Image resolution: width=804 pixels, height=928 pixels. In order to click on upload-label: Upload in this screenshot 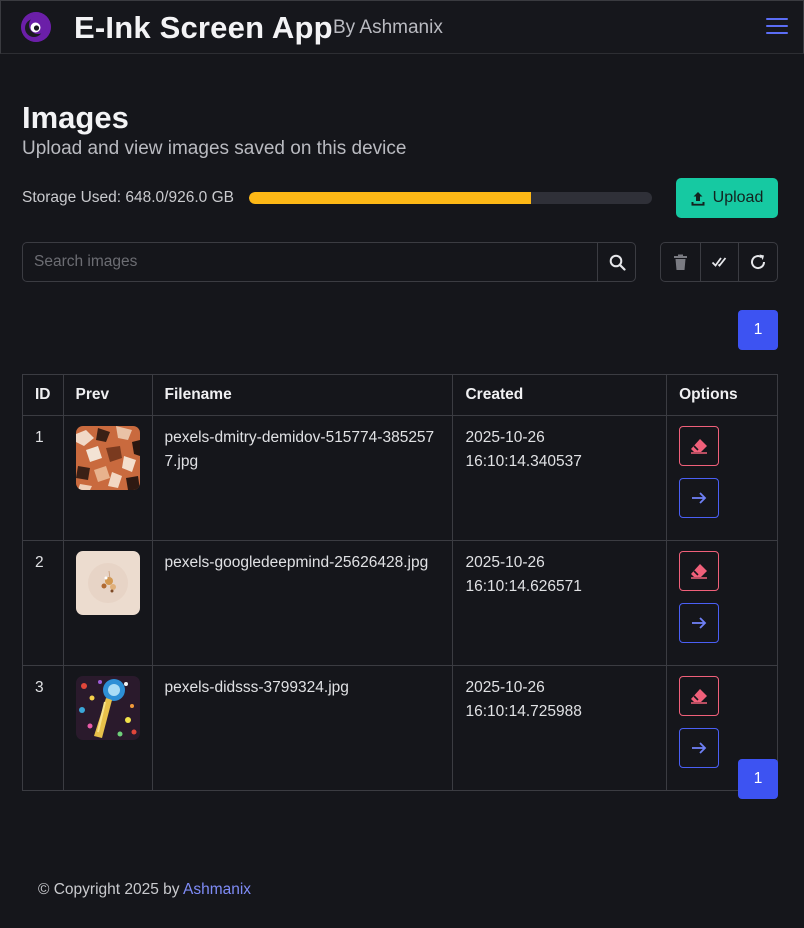, I will do `click(738, 197)`.